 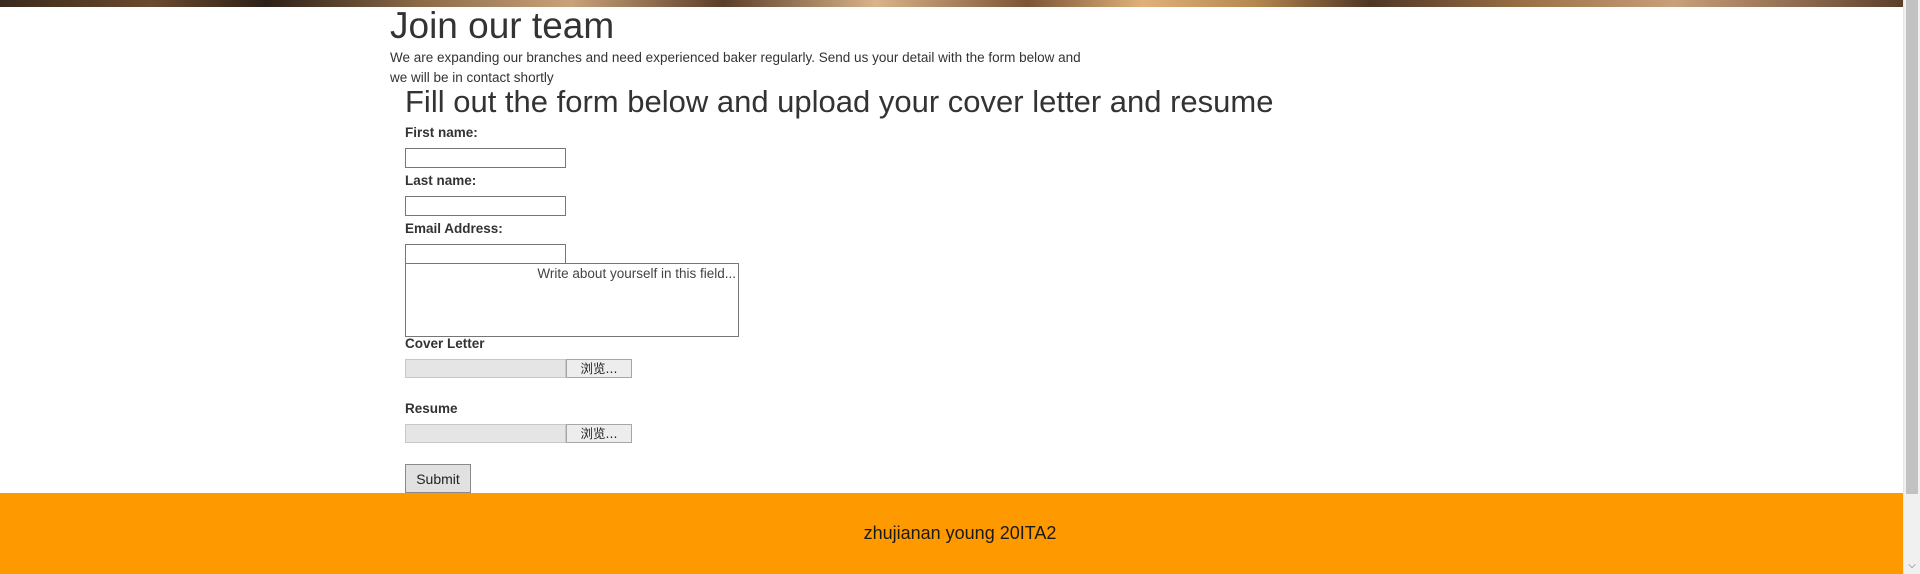 I want to click on footer: zhujianan young 20ITA2, so click(x=951, y=533).